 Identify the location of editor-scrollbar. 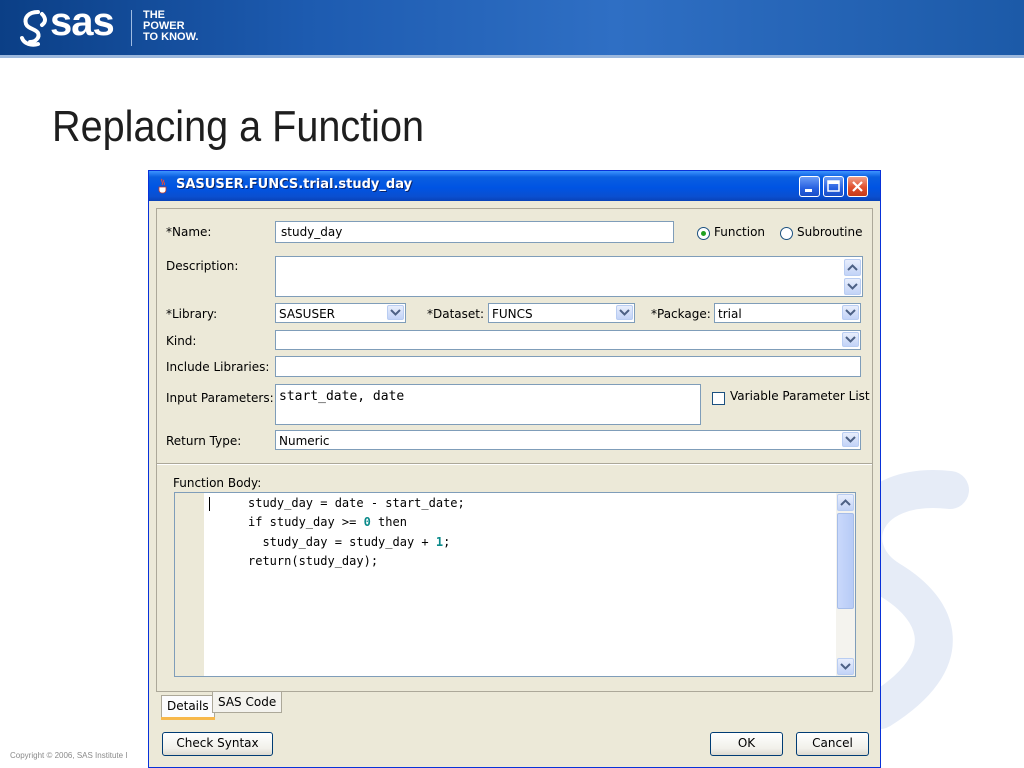
(845, 584).